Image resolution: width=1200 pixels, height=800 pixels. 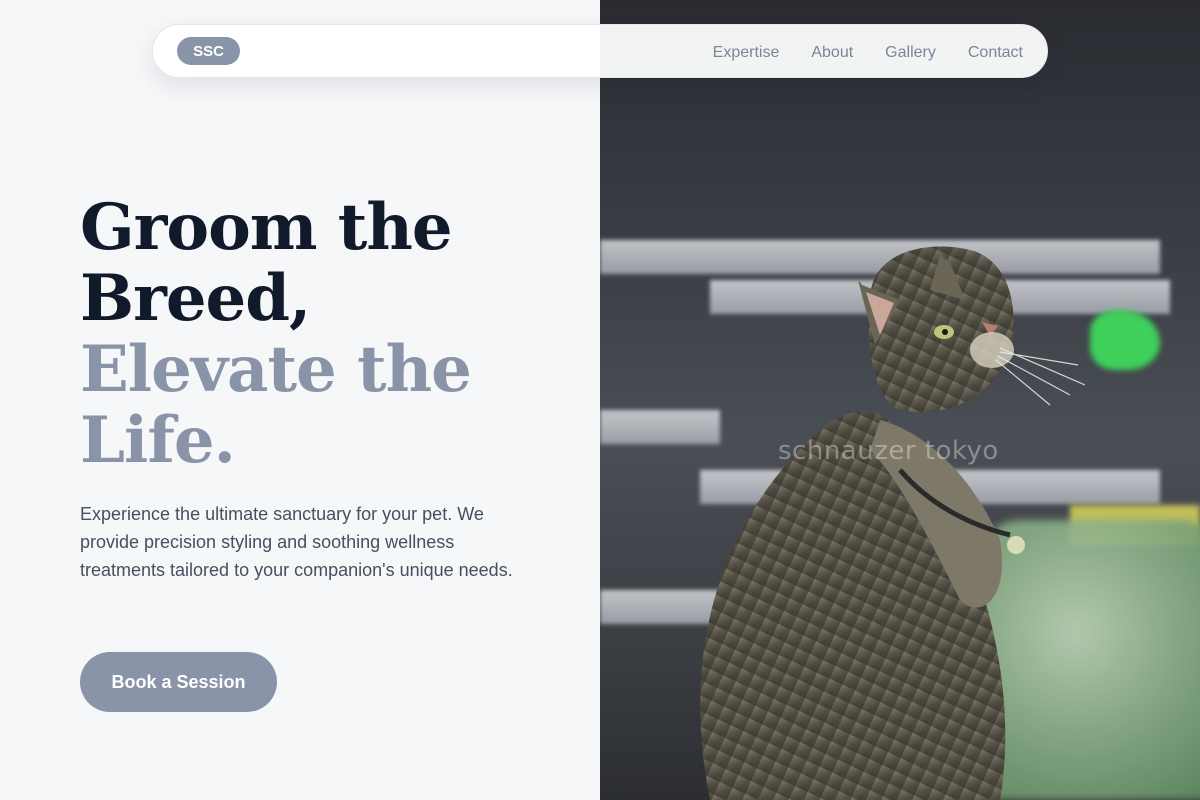 I want to click on nav-item-about: About, so click(x=832, y=52).